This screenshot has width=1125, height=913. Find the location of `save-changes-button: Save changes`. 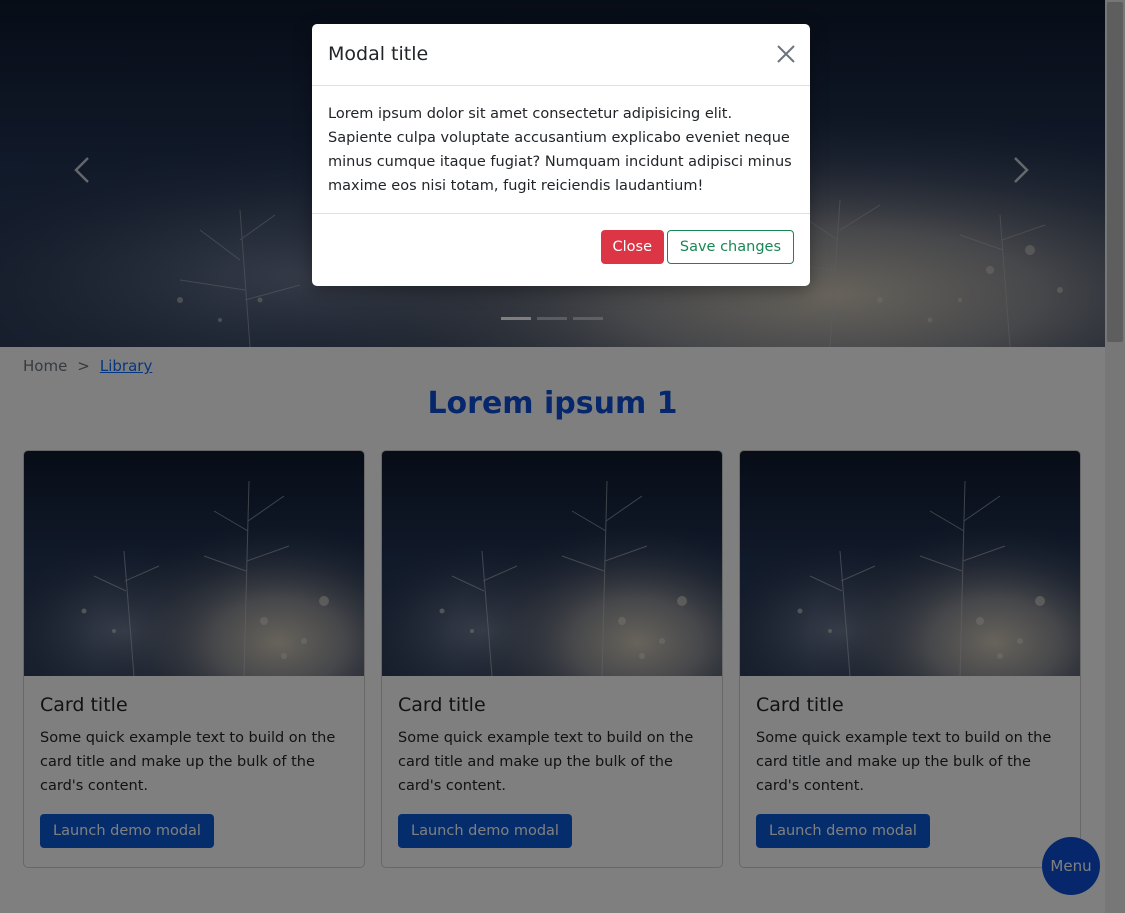

save-changes-button: Save changes is located at coordinates (730, 247).